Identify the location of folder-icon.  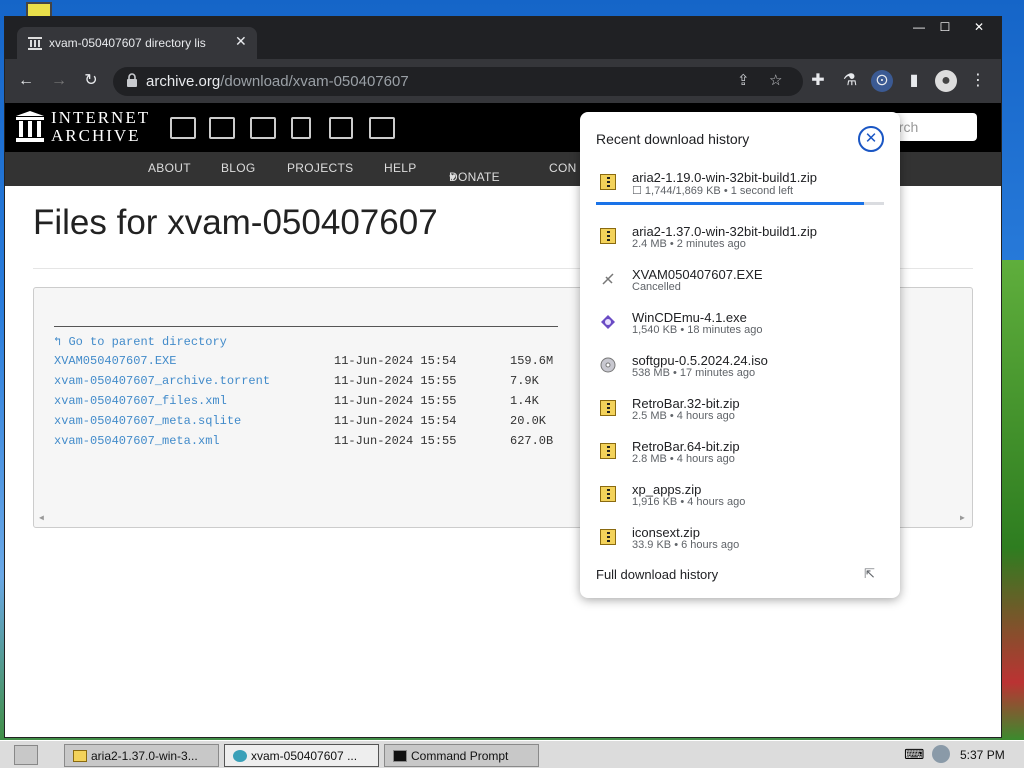
(80, 756).